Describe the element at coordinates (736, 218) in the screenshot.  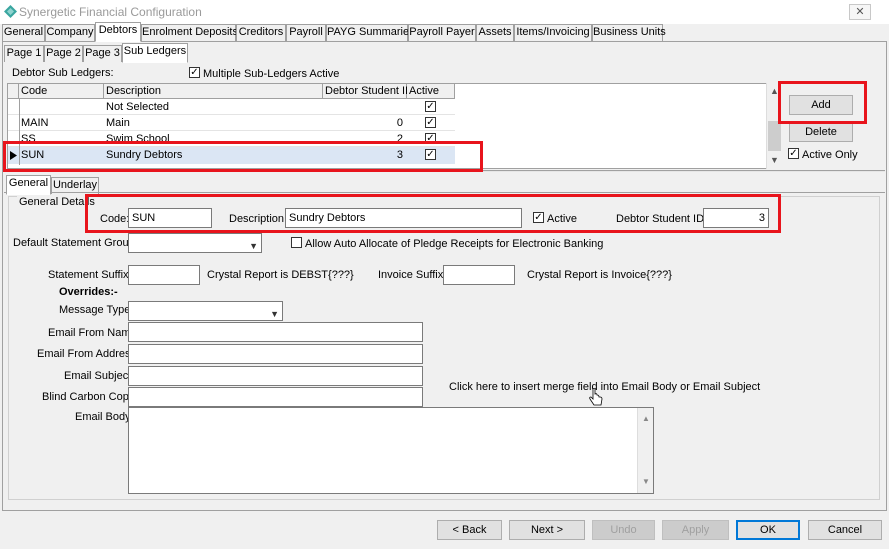
I see `student-id-field: 3` at that location.